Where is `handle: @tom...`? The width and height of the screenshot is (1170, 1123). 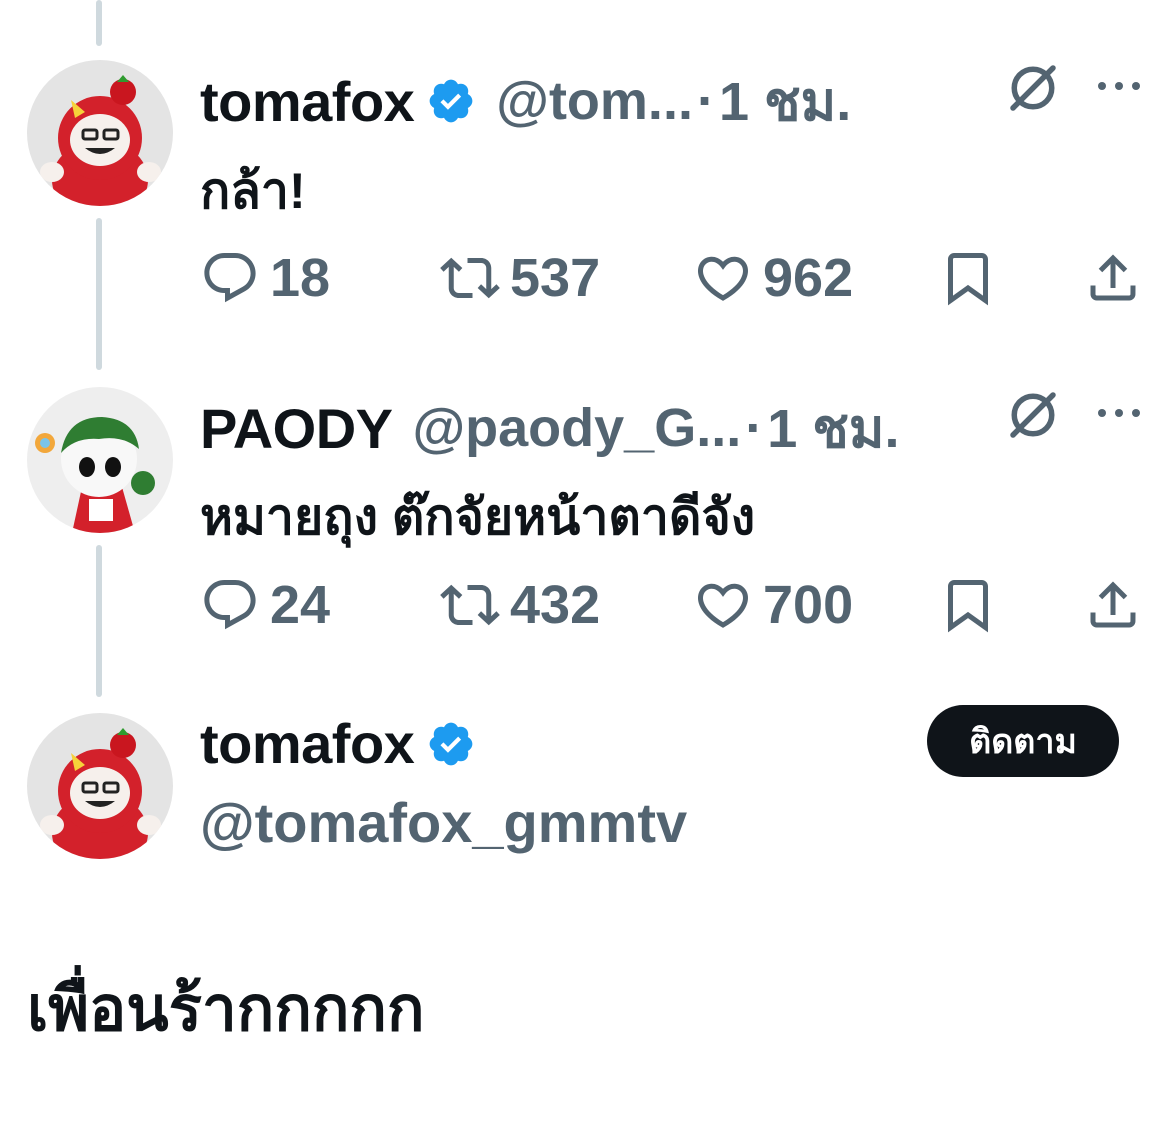 handle: @tom... is located at coordinates (594, 101).